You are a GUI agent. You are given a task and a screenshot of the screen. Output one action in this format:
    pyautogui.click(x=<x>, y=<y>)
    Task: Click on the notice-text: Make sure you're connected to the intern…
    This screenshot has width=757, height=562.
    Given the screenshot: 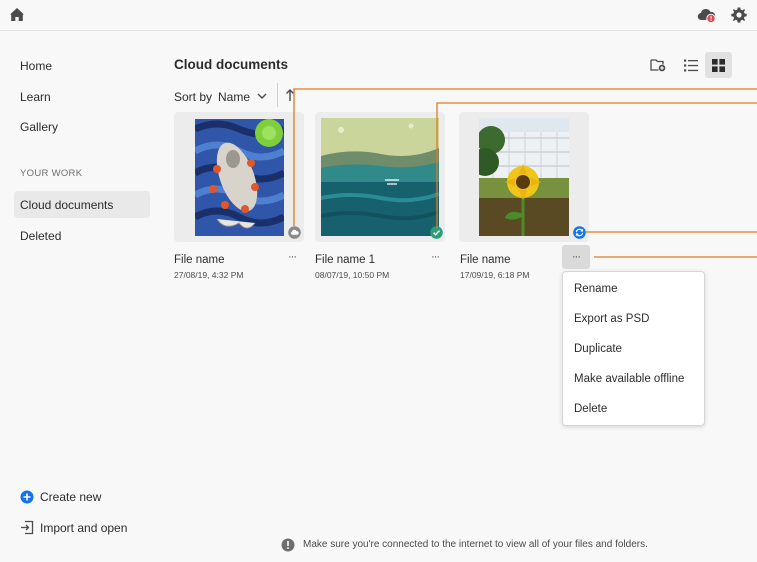 What is the action you would take?
    pyautogui.click(x=475, y=544)
    